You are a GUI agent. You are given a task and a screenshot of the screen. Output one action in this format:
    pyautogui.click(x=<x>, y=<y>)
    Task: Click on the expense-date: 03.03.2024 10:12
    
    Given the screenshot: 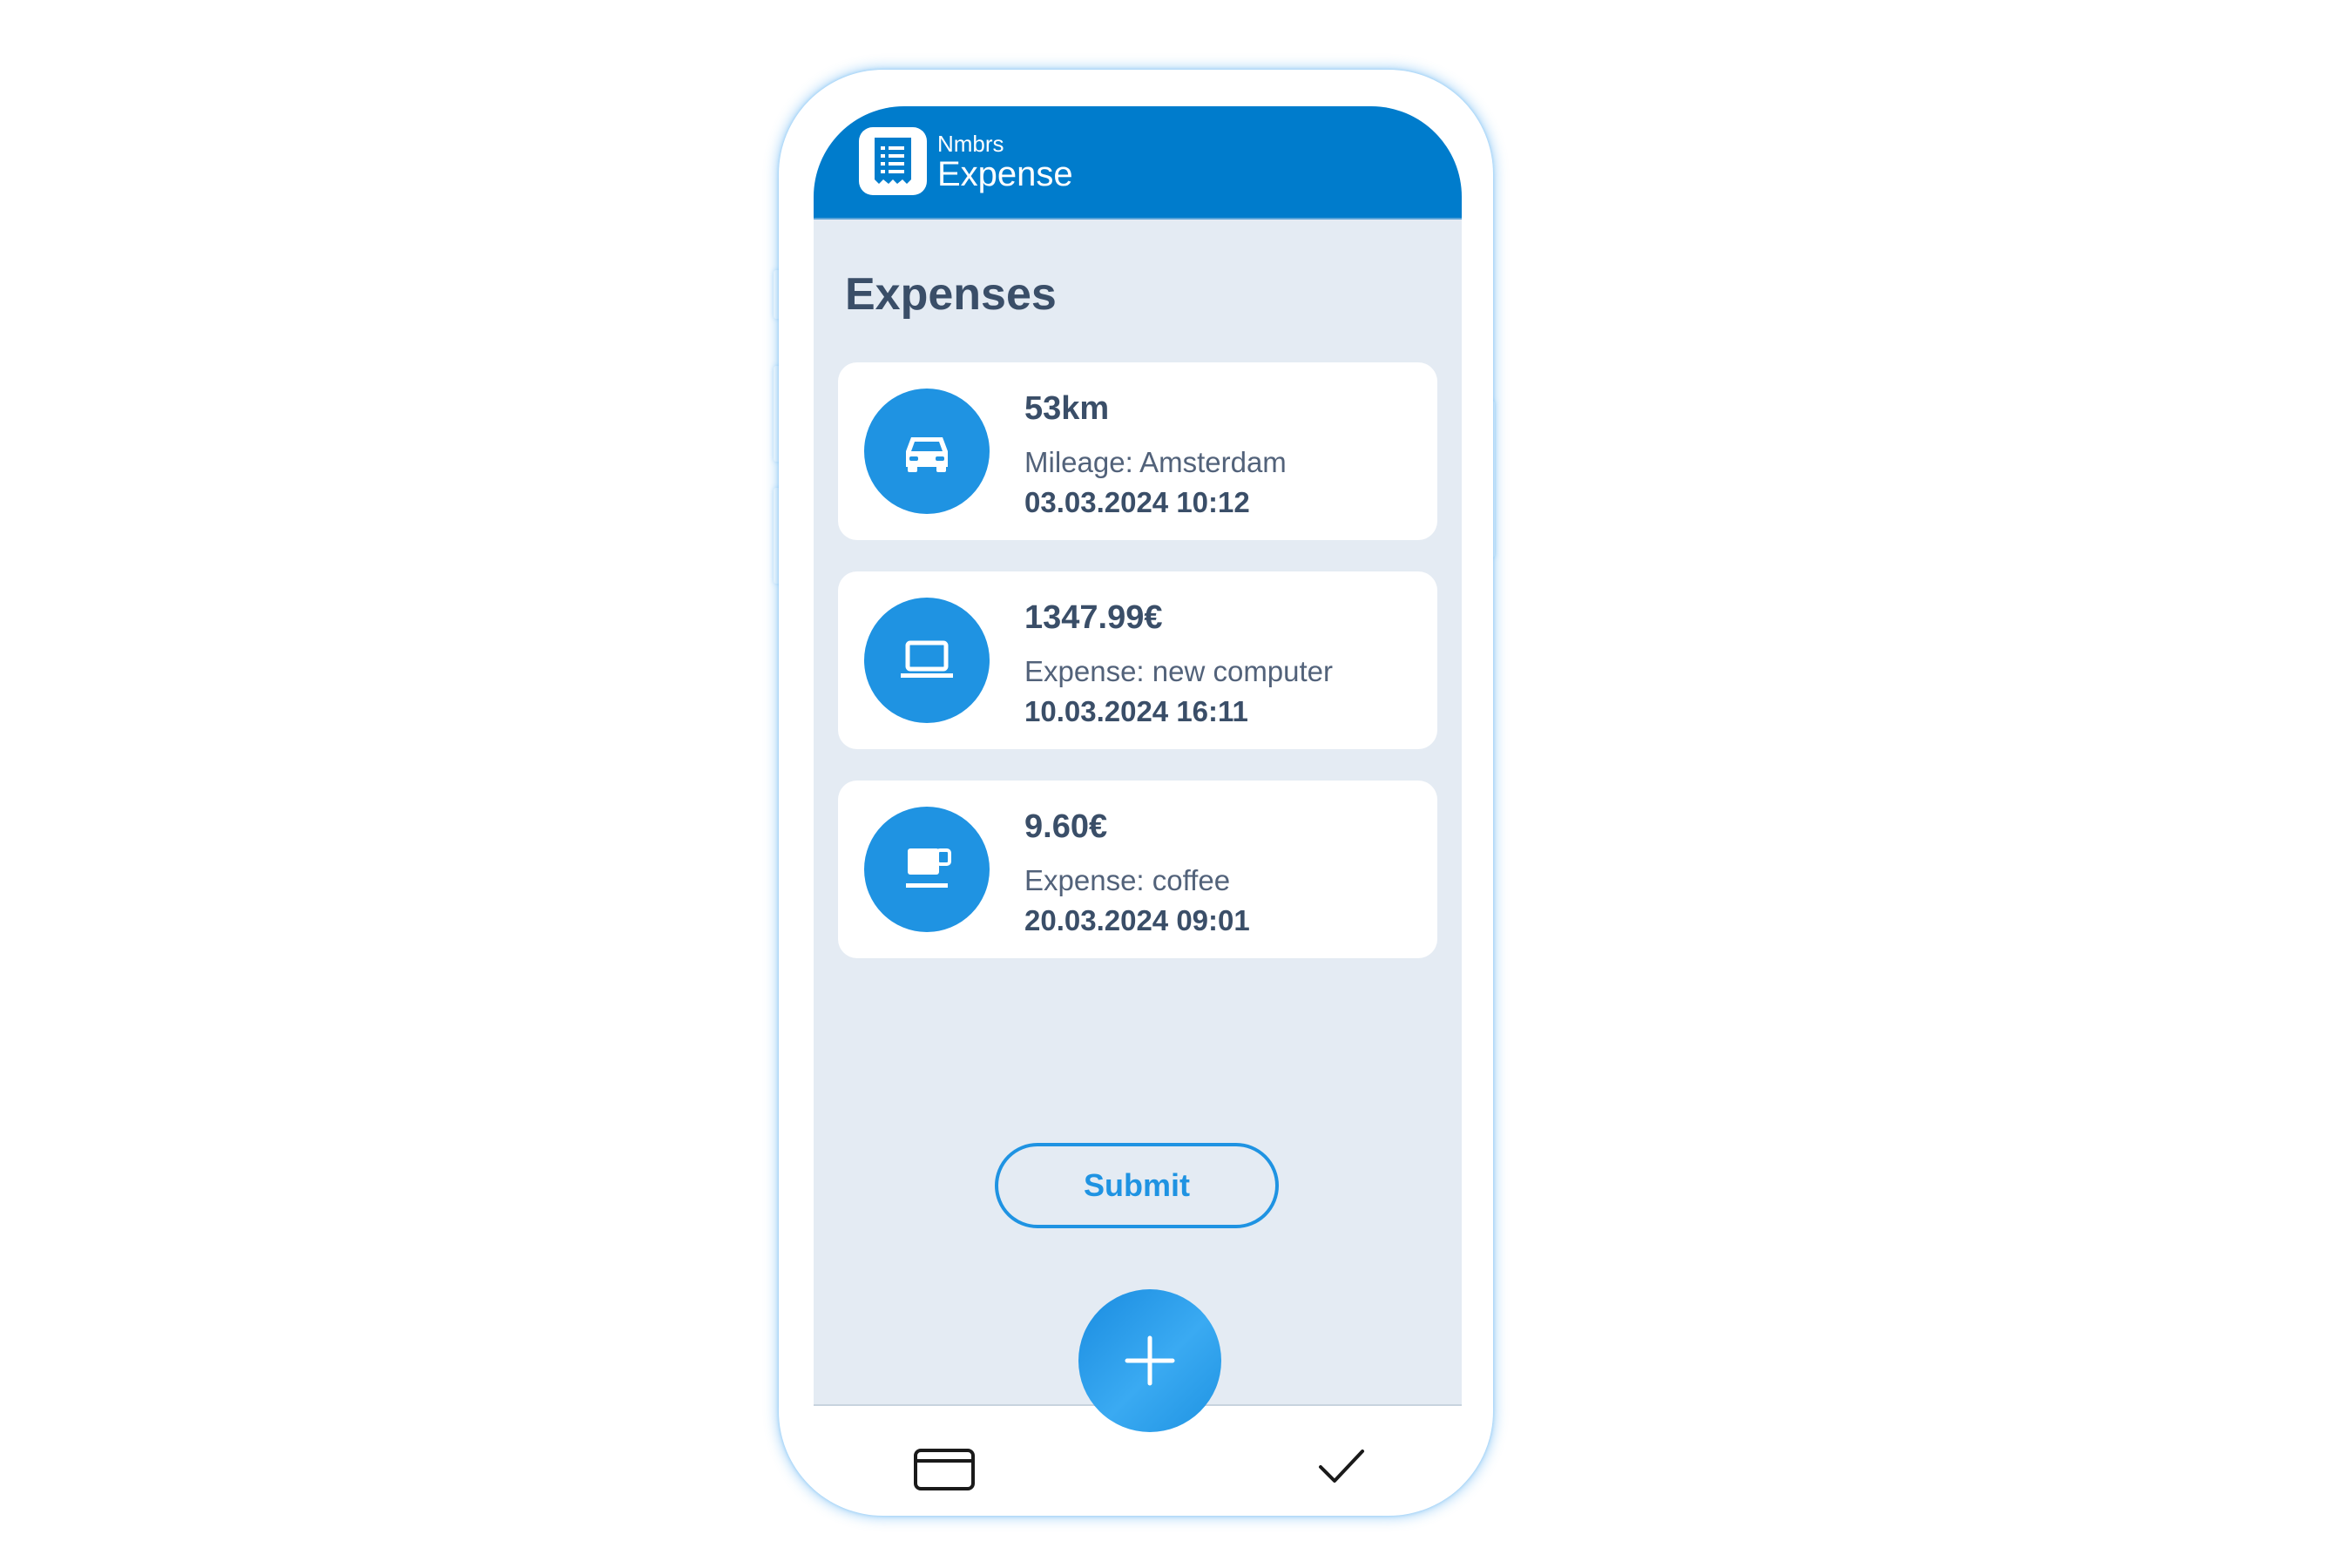 What is the action you would take?
    pyautogui.click(x=1137, y=502)
    